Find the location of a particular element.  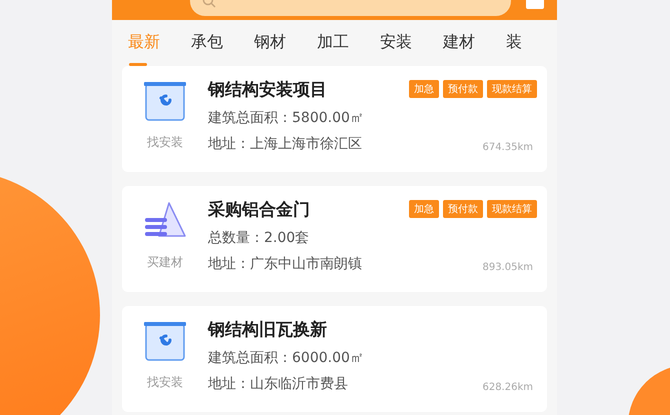

category-tab: 承包 is located at coordinates (207, 49).